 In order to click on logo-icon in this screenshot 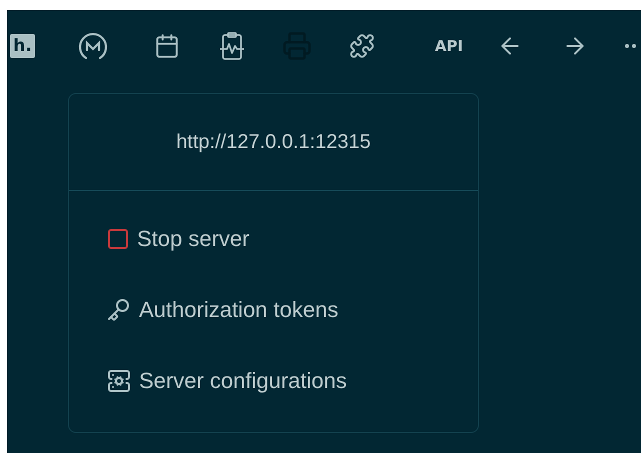, I will do `click(93, 46)`.